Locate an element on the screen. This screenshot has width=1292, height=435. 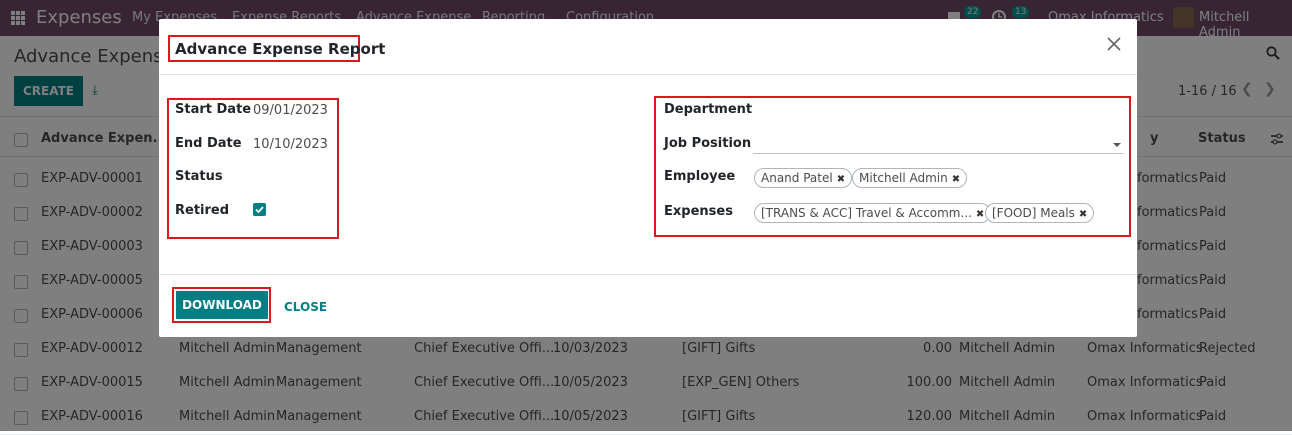
checkmark-icon is located at coordinates (259, 210).